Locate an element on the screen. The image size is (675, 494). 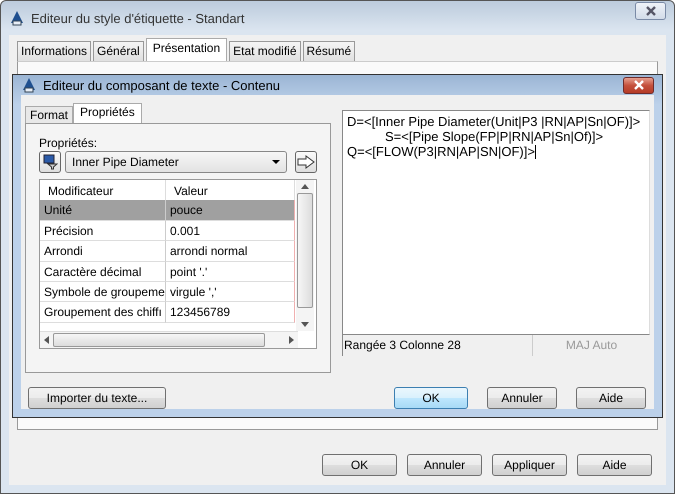
table-cell: 0.001 is located at coordinates (230, 231).